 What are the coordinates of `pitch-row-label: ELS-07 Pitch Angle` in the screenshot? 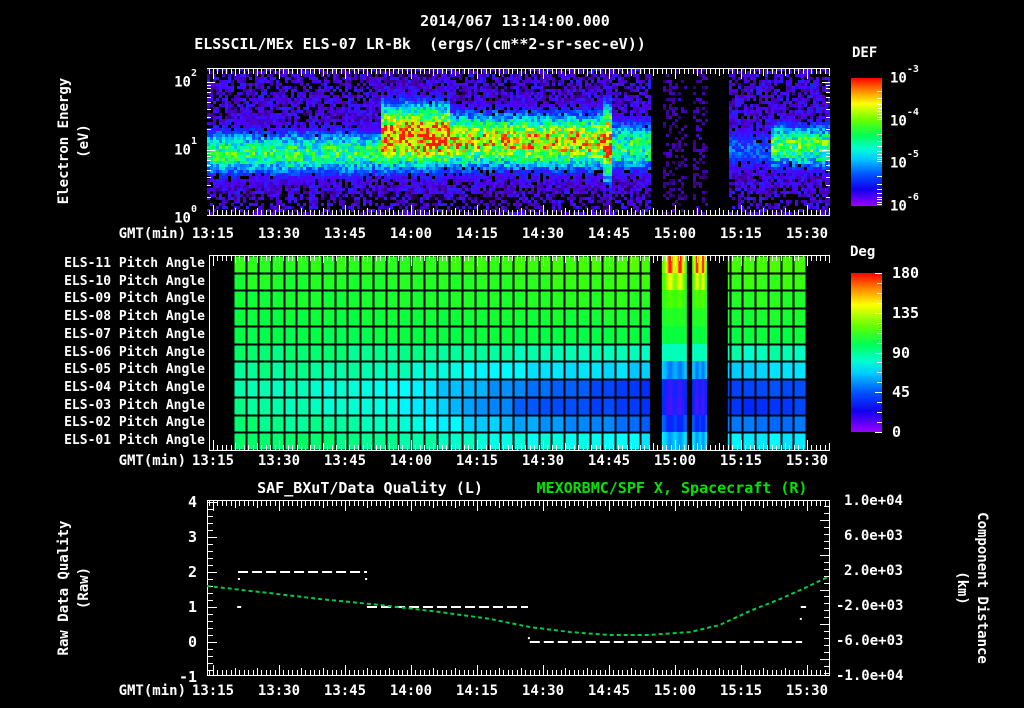 It's located at (134, 334).